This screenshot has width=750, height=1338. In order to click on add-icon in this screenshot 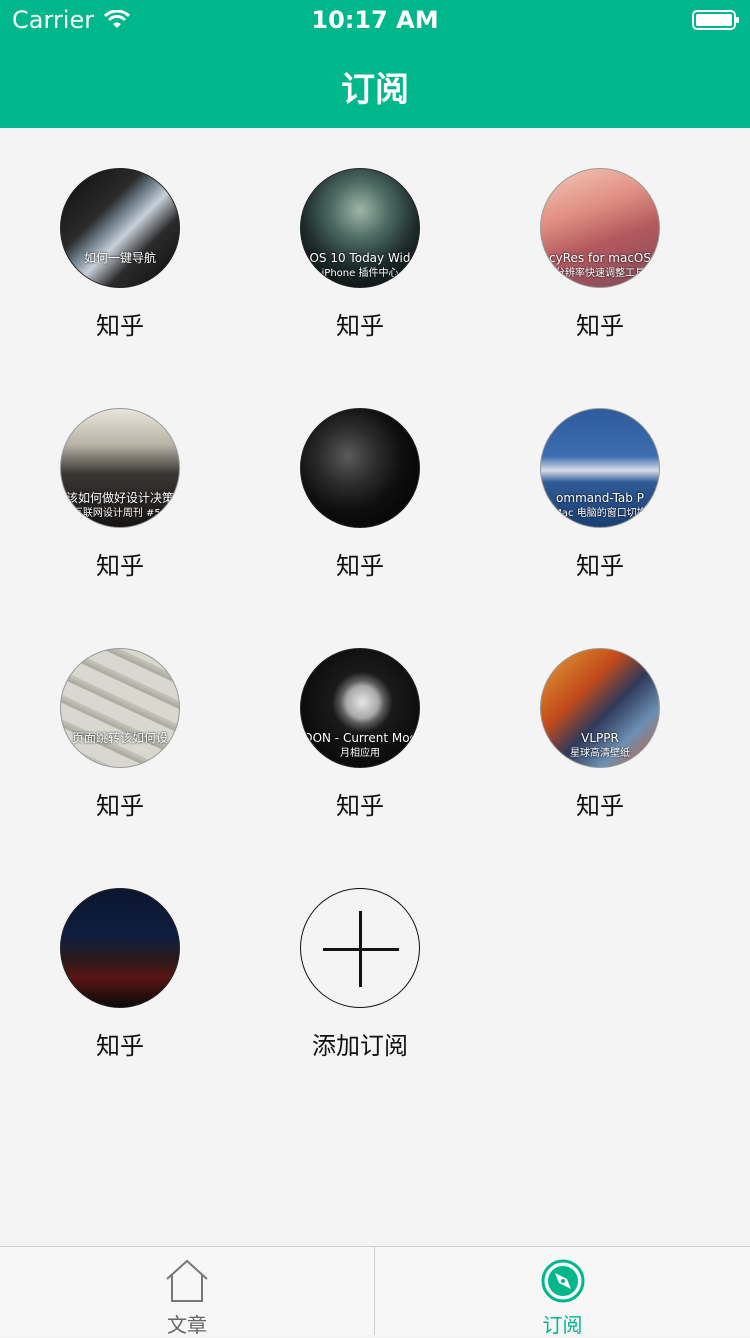, I will do `click(360, 948)`.